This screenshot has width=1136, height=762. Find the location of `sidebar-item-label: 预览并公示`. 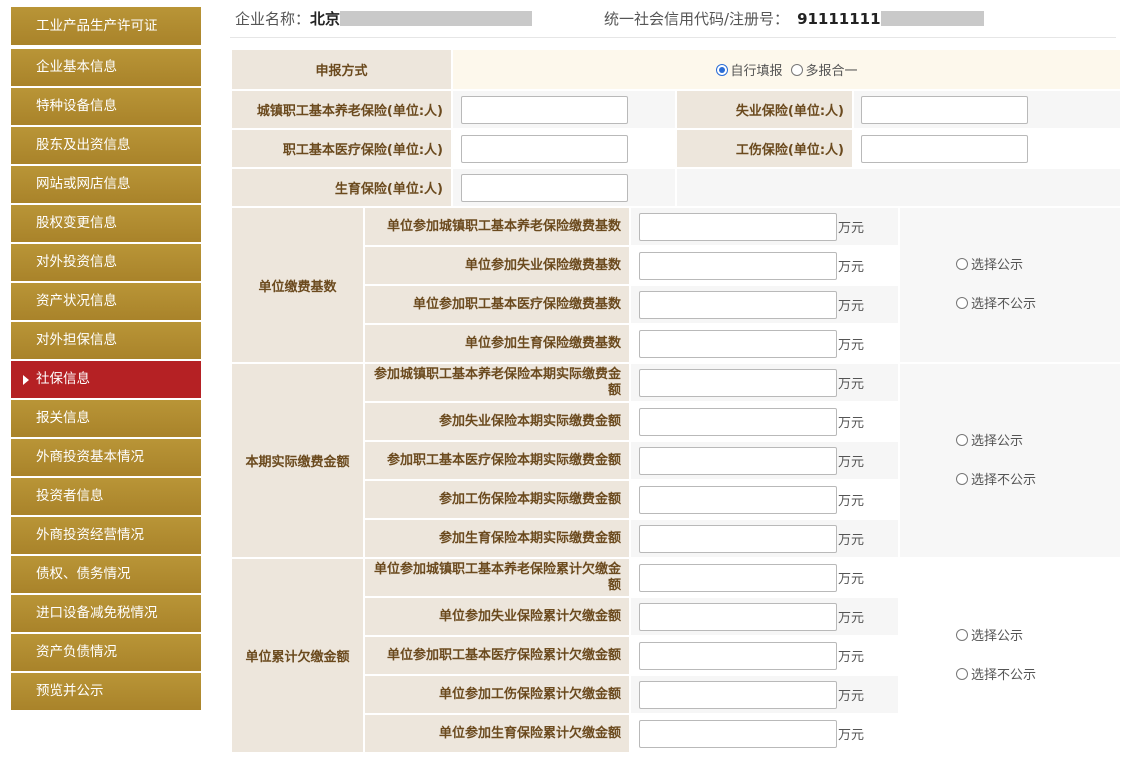

sidebar-item-label: 预览并公示 is located at coordinates (70, 691).